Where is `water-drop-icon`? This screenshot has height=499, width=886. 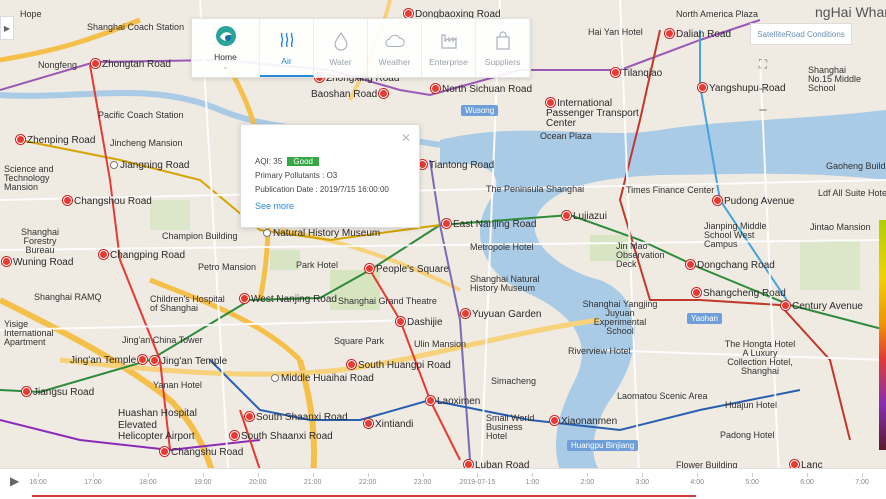 water-drop-icon is located at coordinates (341, 41).